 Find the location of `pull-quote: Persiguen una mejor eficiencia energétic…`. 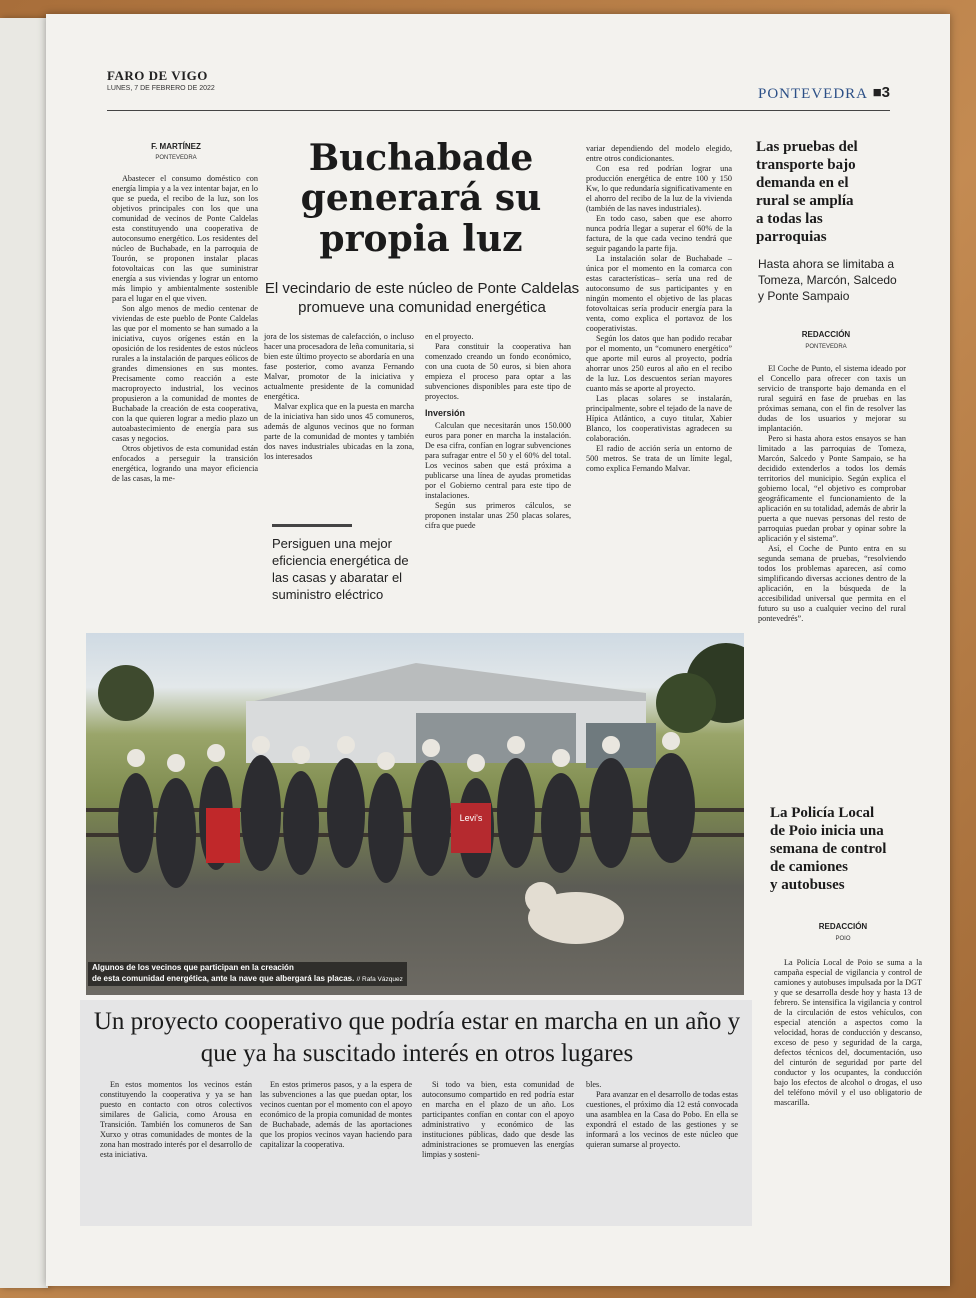

pull-quote: Persiguen una mejor eficiencia energétic… is located at coordinates (340, 569).